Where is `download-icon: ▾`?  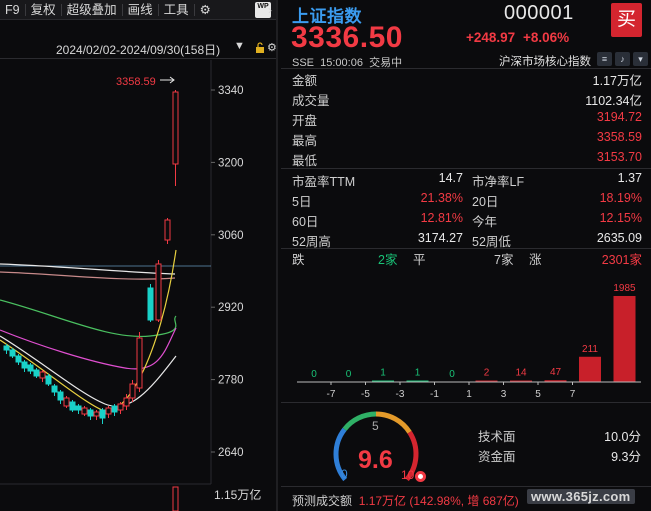
download-icon: ▾ is located at coordinates (640, 59).